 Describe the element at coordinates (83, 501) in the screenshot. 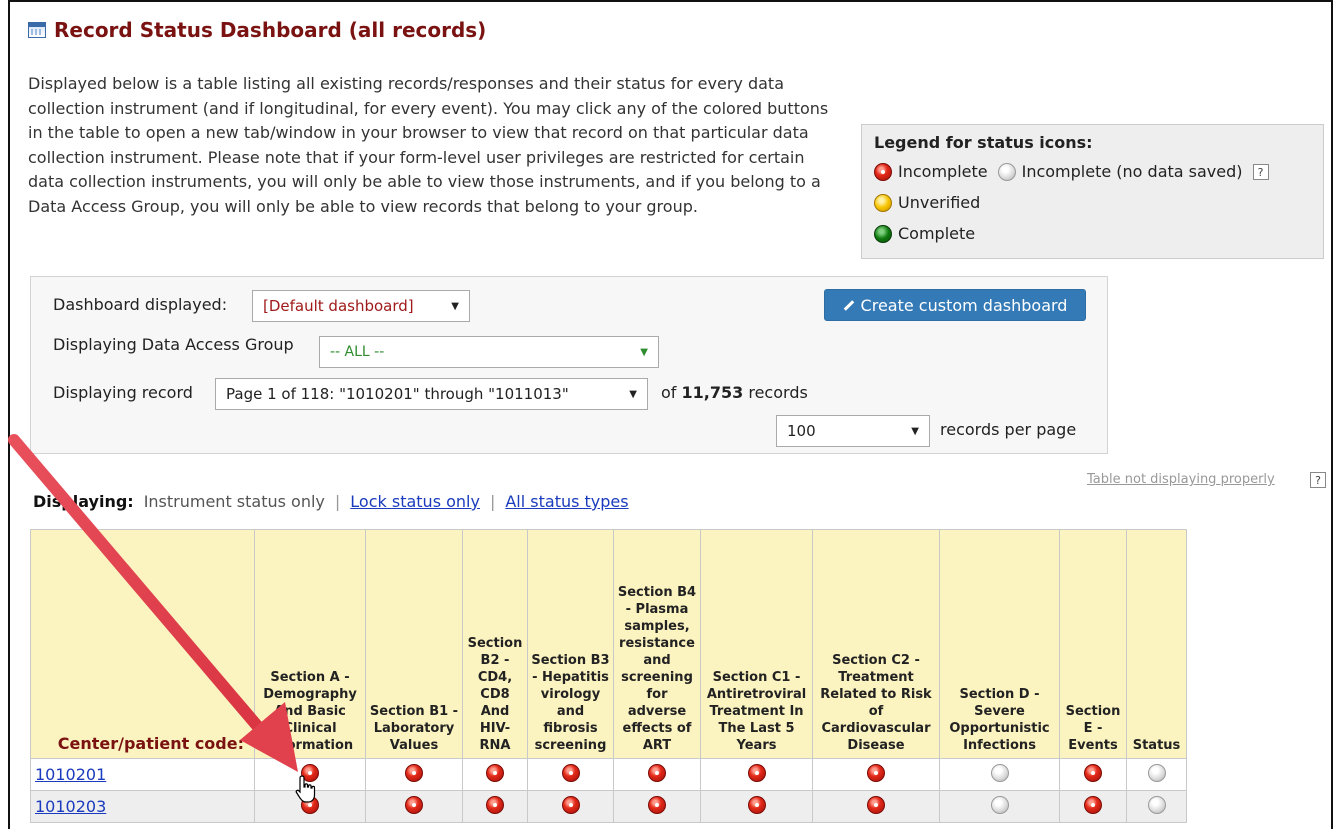

I see `displaying-label: Displaying:` at that location.